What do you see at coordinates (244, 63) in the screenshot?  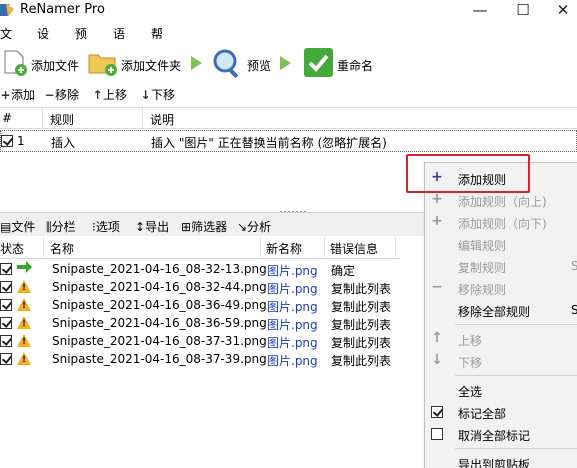 I see `preview-button: 预览` at bounding box center [244, 63].